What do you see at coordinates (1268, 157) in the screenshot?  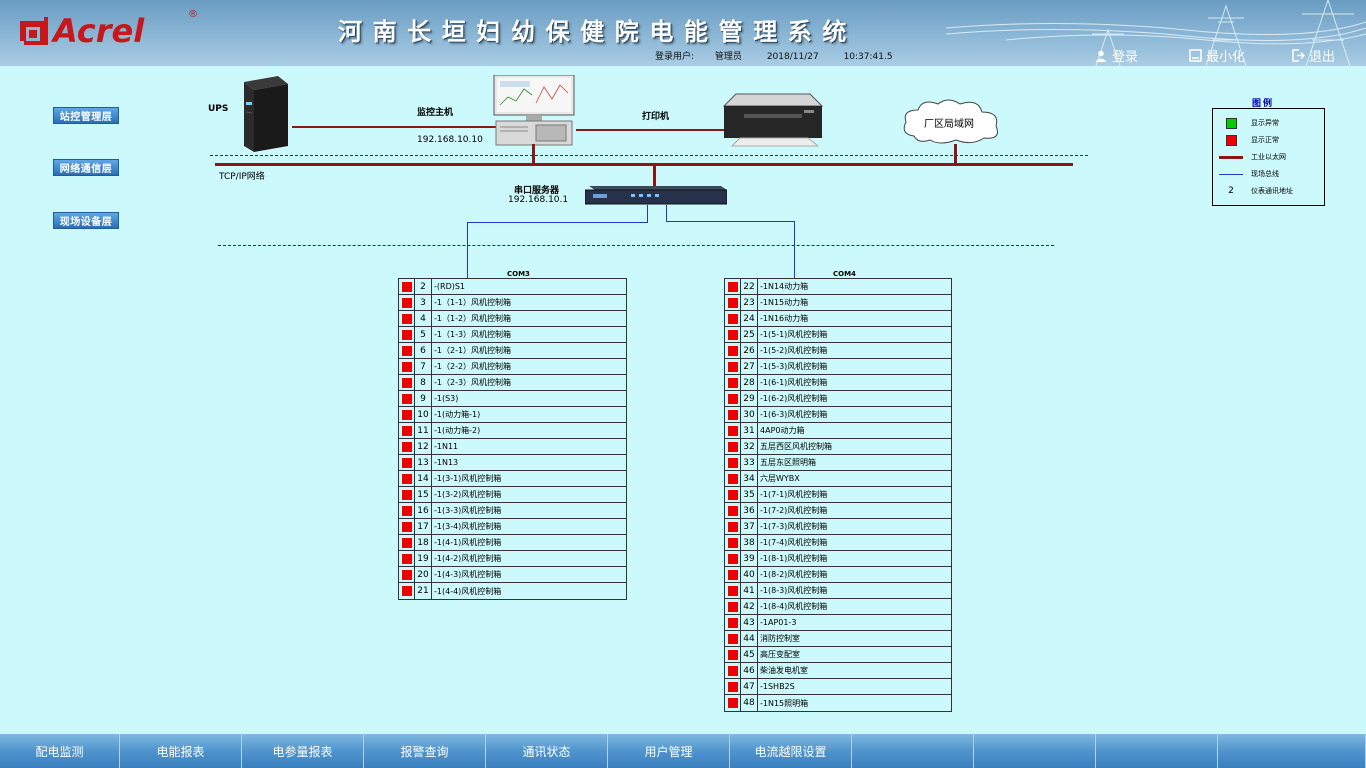 I see `legend-box: 显示异常 显示正常 工业以太网 现场总线 2 仪表通讯地址` at bounding box center [1268, 157].